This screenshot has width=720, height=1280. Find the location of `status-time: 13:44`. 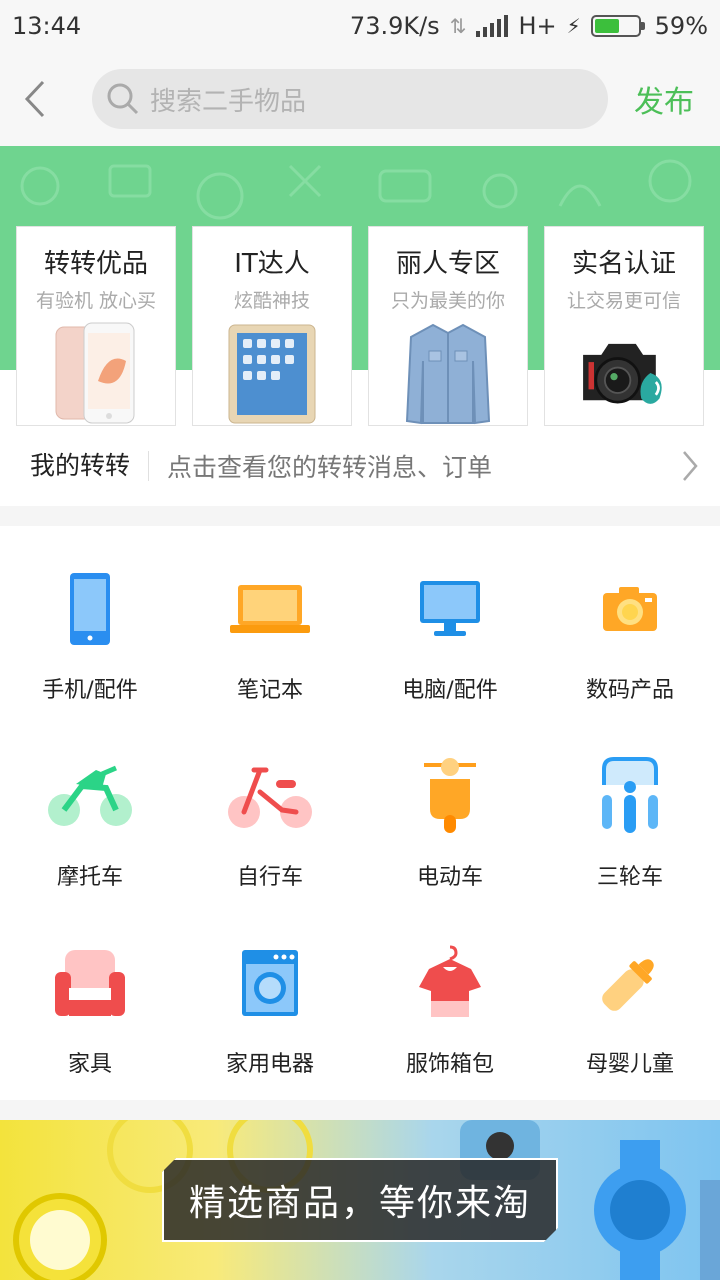

status-time: 13:44 is located at coordinates (47, 26).